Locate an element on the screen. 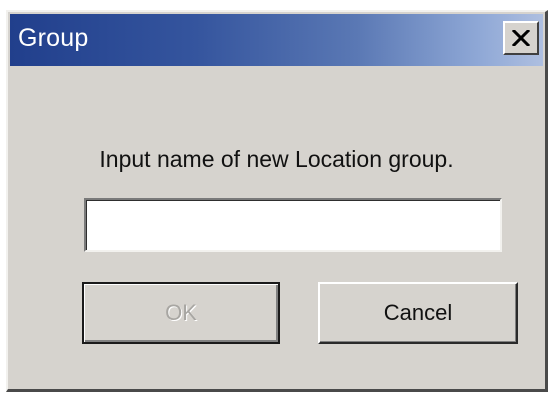 The width and height of the screenshot is (552, 399). cancel-button: Cancel is located at coordinates (418, 313).